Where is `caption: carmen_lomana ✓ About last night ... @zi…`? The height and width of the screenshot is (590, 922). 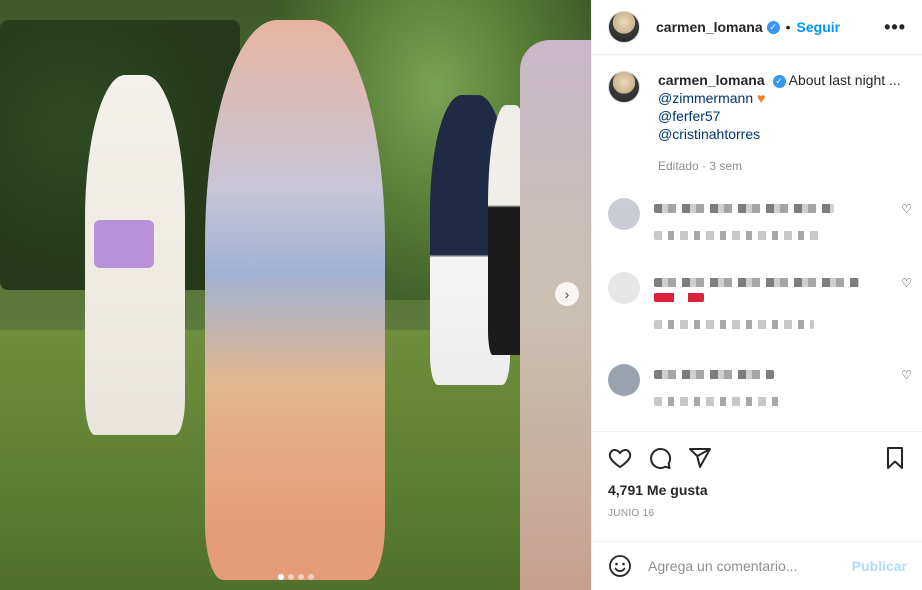 caption: carmen_lomana ✓ About last night ... @zi… is located at coordinates (757, 115).